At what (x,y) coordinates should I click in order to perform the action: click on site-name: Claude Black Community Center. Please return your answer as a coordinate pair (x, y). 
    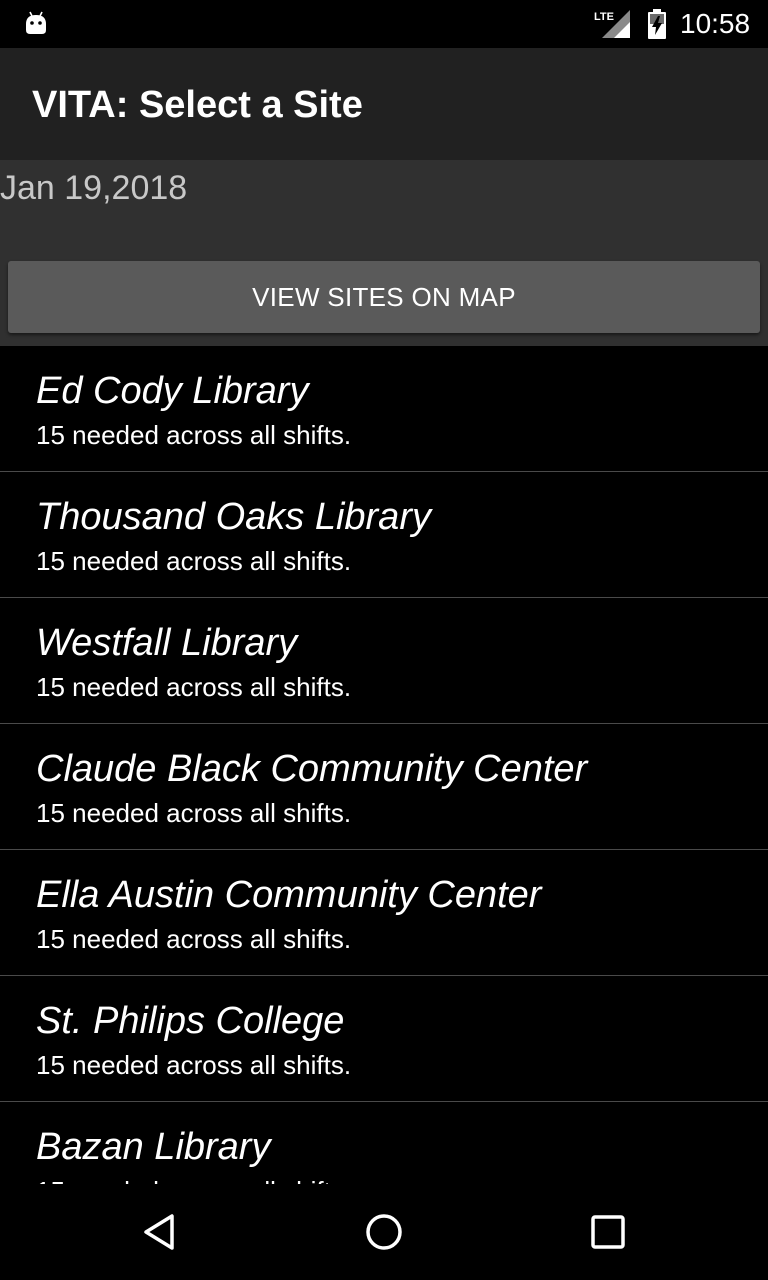
    Looking at the image, I should click on (312, 769).